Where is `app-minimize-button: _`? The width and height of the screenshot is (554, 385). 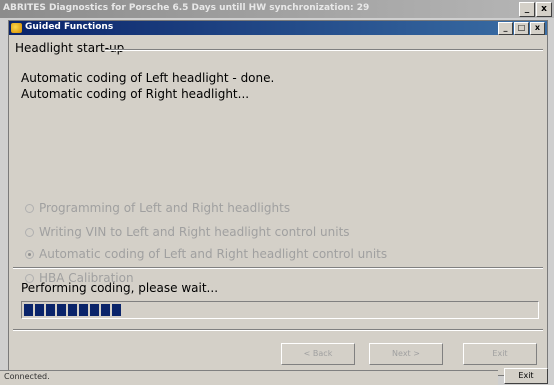 app-minimize-button: _ is located at coordinates (527, 9).